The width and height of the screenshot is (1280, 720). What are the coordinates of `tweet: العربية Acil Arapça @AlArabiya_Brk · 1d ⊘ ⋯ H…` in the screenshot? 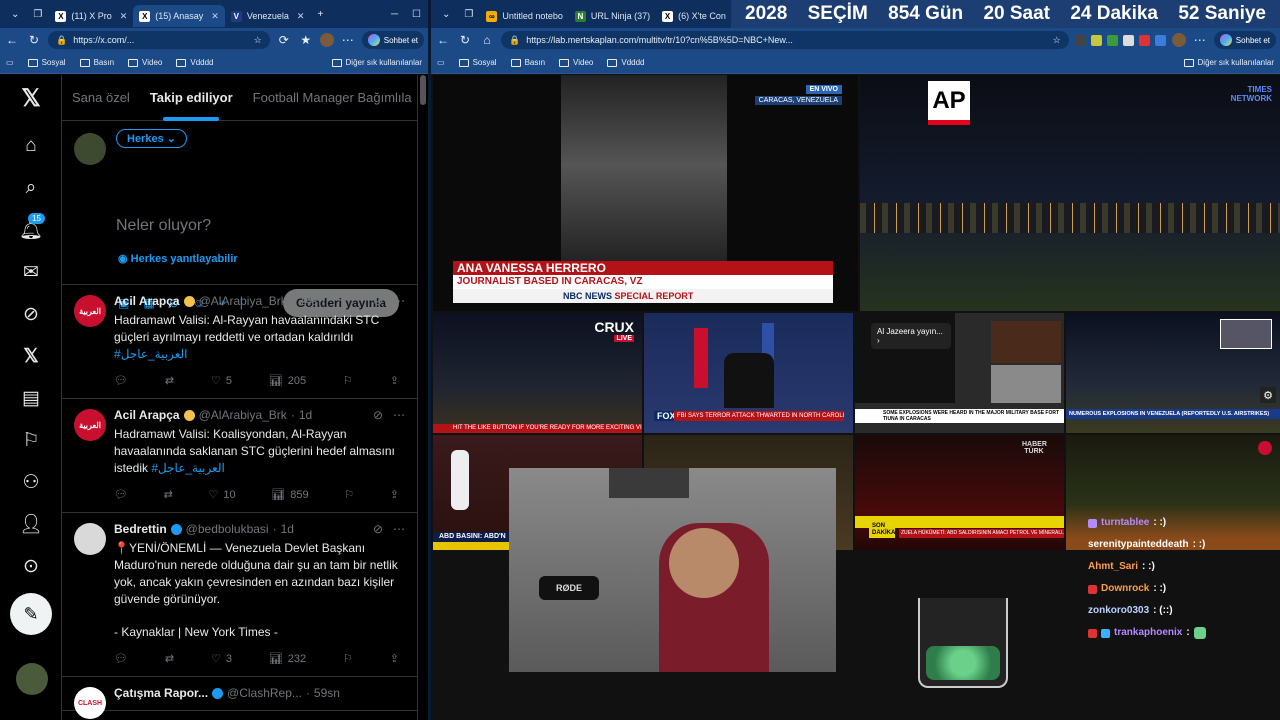 It's located at (239, 456).